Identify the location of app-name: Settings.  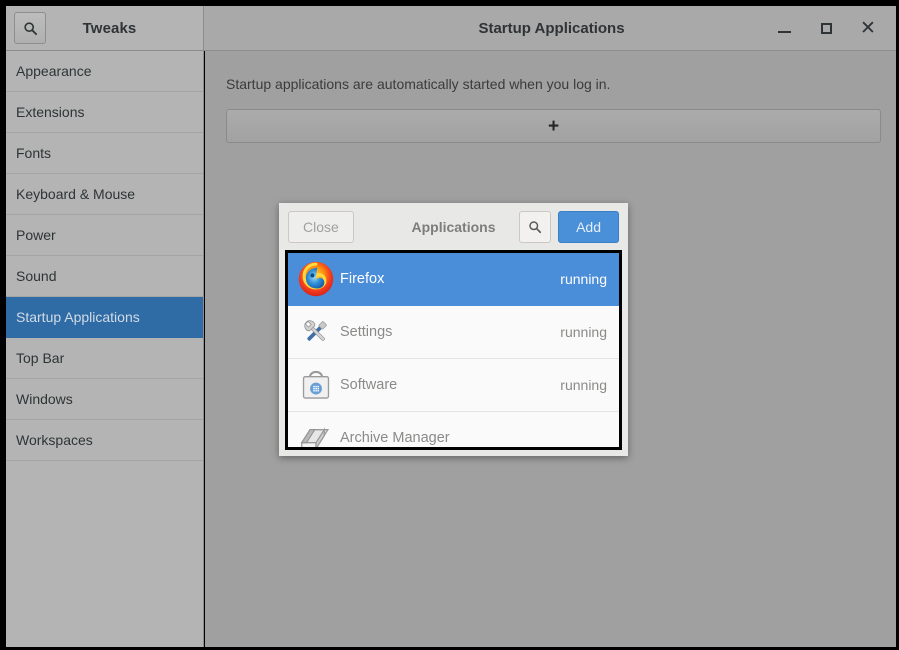
(366, 332).